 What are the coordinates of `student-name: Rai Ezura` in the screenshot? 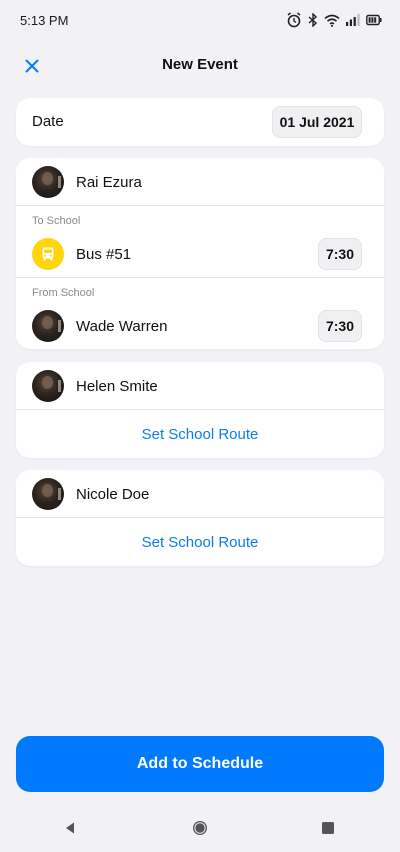 It's located at (109, 182).